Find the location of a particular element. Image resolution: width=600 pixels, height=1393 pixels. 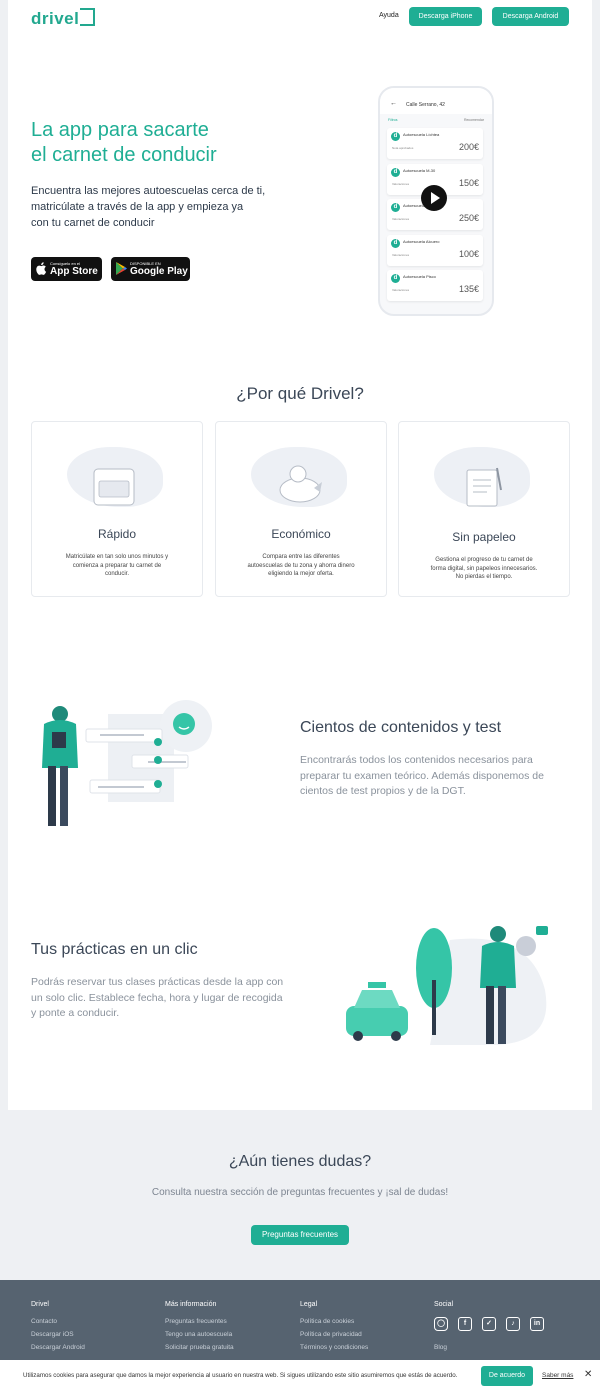

footer-col-legal: Legal is located at coordinates (309, 1304).